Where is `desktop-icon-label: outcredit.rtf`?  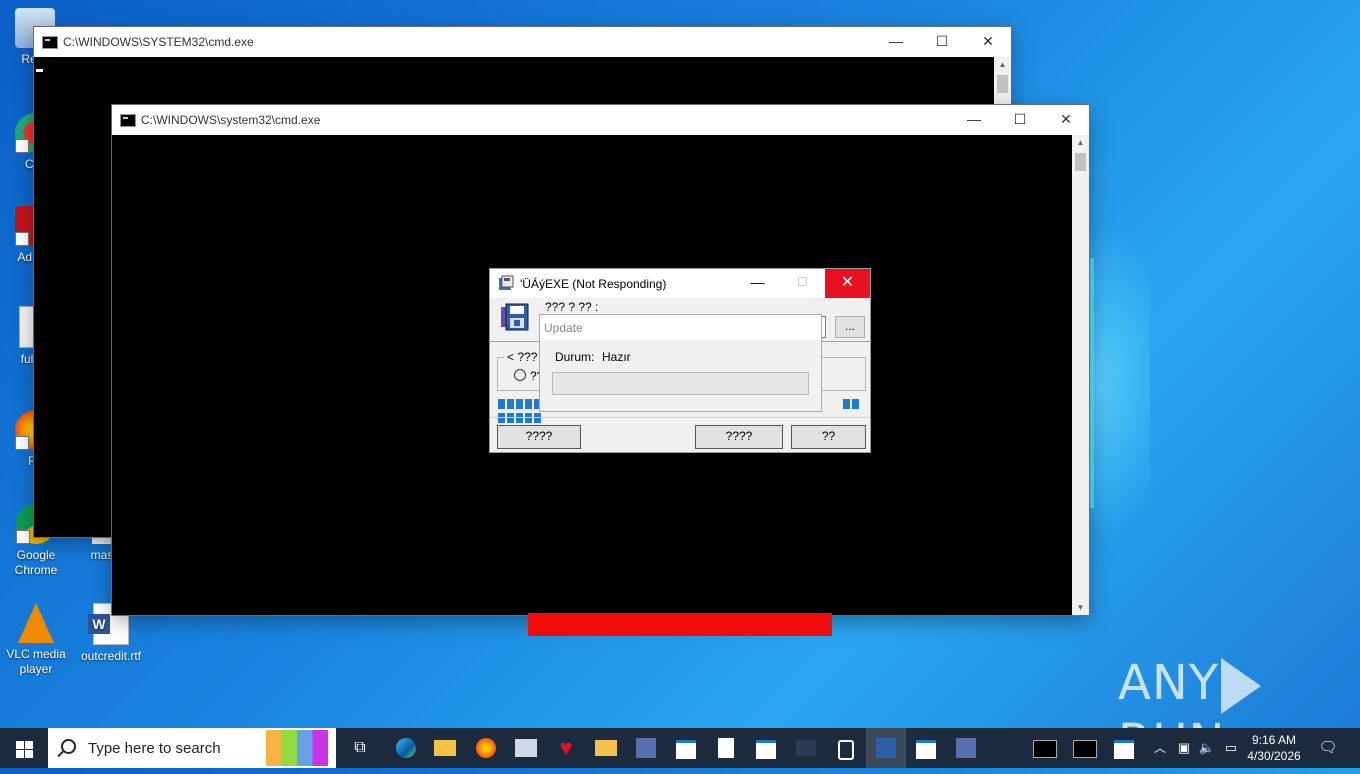
desktop-icon-label: outcredit.rtf is located at coordinates (111, 656).